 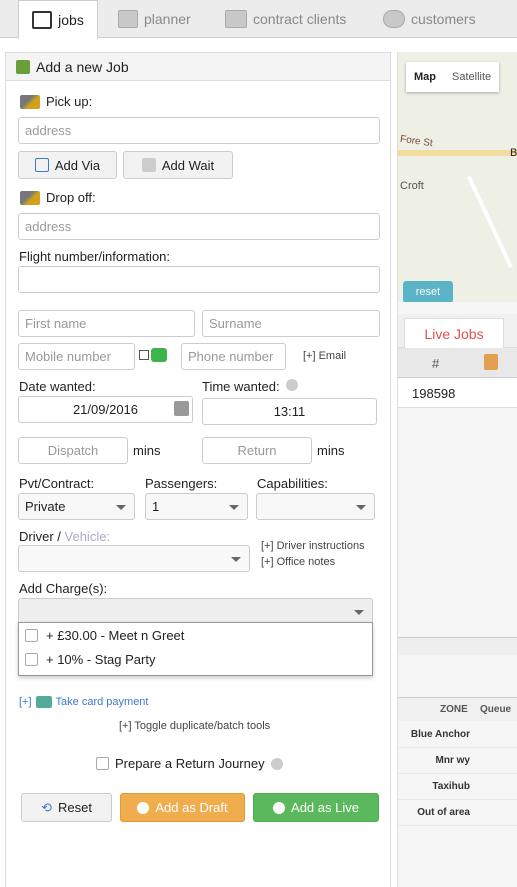 I want to click on zone-row: Out of area, so click(x=457, y=813).